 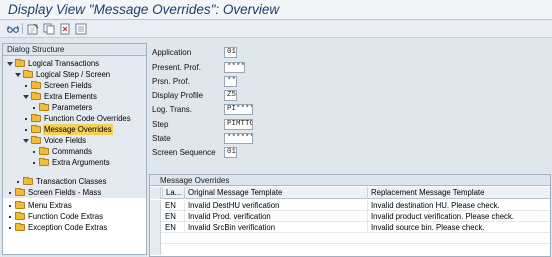 What do you see at coordinates (184, 152) in the screenshot?
I see `screen-sequence-label: Screen Sequence` at bounding box center [184, 152].